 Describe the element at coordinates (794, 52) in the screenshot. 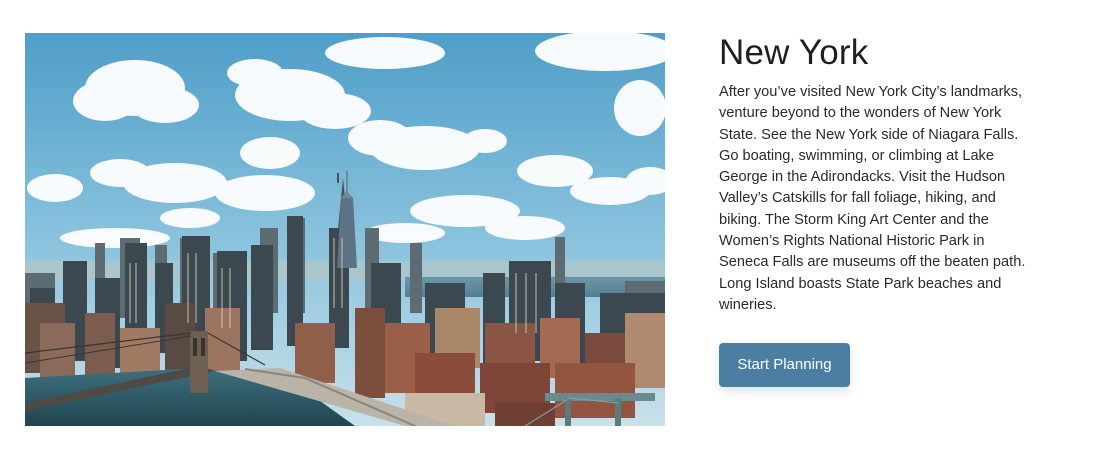

I see `destination-title: New York` at that location.